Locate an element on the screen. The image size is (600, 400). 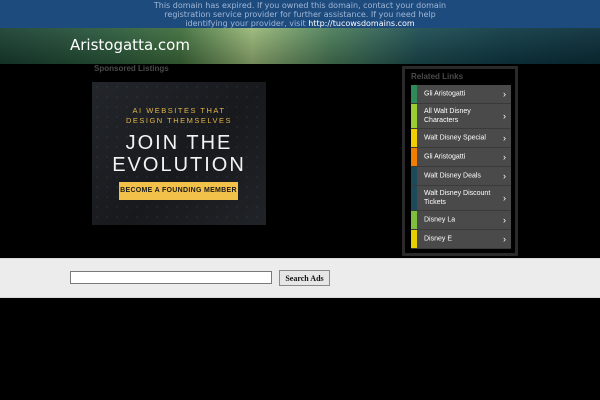
related-link: Walt Disney Special › is located at coordinates (461, 138).